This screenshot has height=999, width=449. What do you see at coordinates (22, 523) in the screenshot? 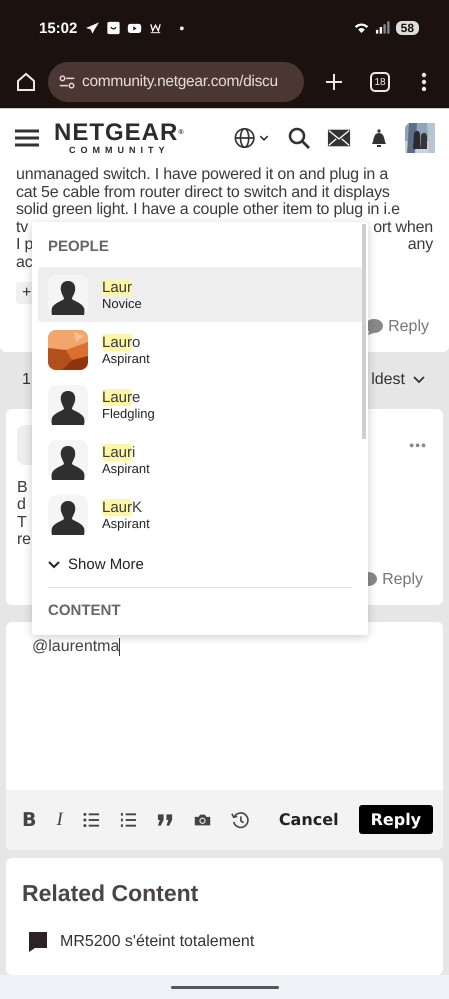
I see `post-text: T` at bounding box center [22, 523].